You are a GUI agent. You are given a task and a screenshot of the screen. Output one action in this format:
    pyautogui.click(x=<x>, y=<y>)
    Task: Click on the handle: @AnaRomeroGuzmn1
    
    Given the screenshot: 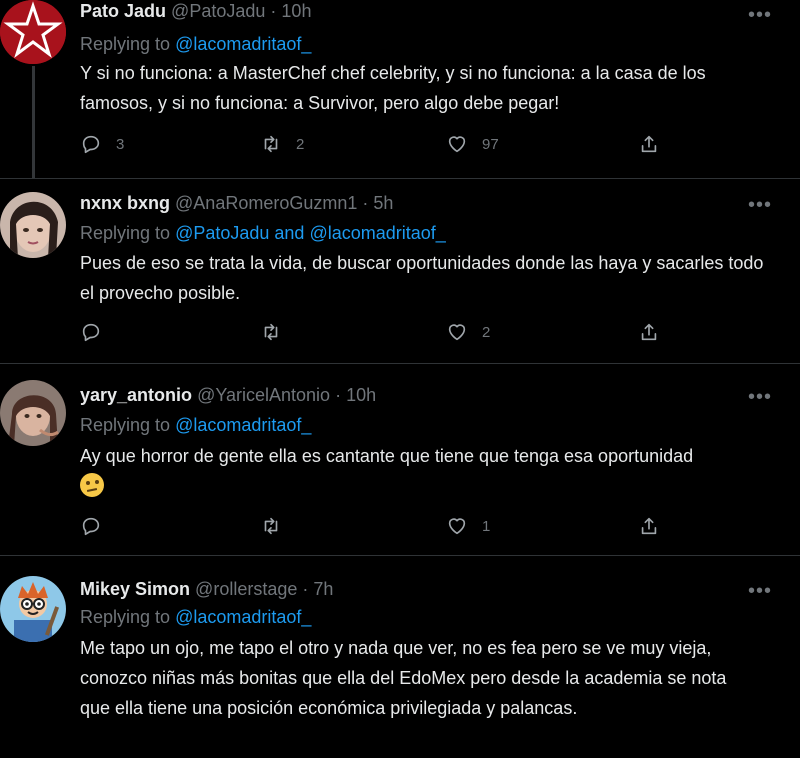 What is the action you would take?
    pyautogui.click(x=266, y=203)
    